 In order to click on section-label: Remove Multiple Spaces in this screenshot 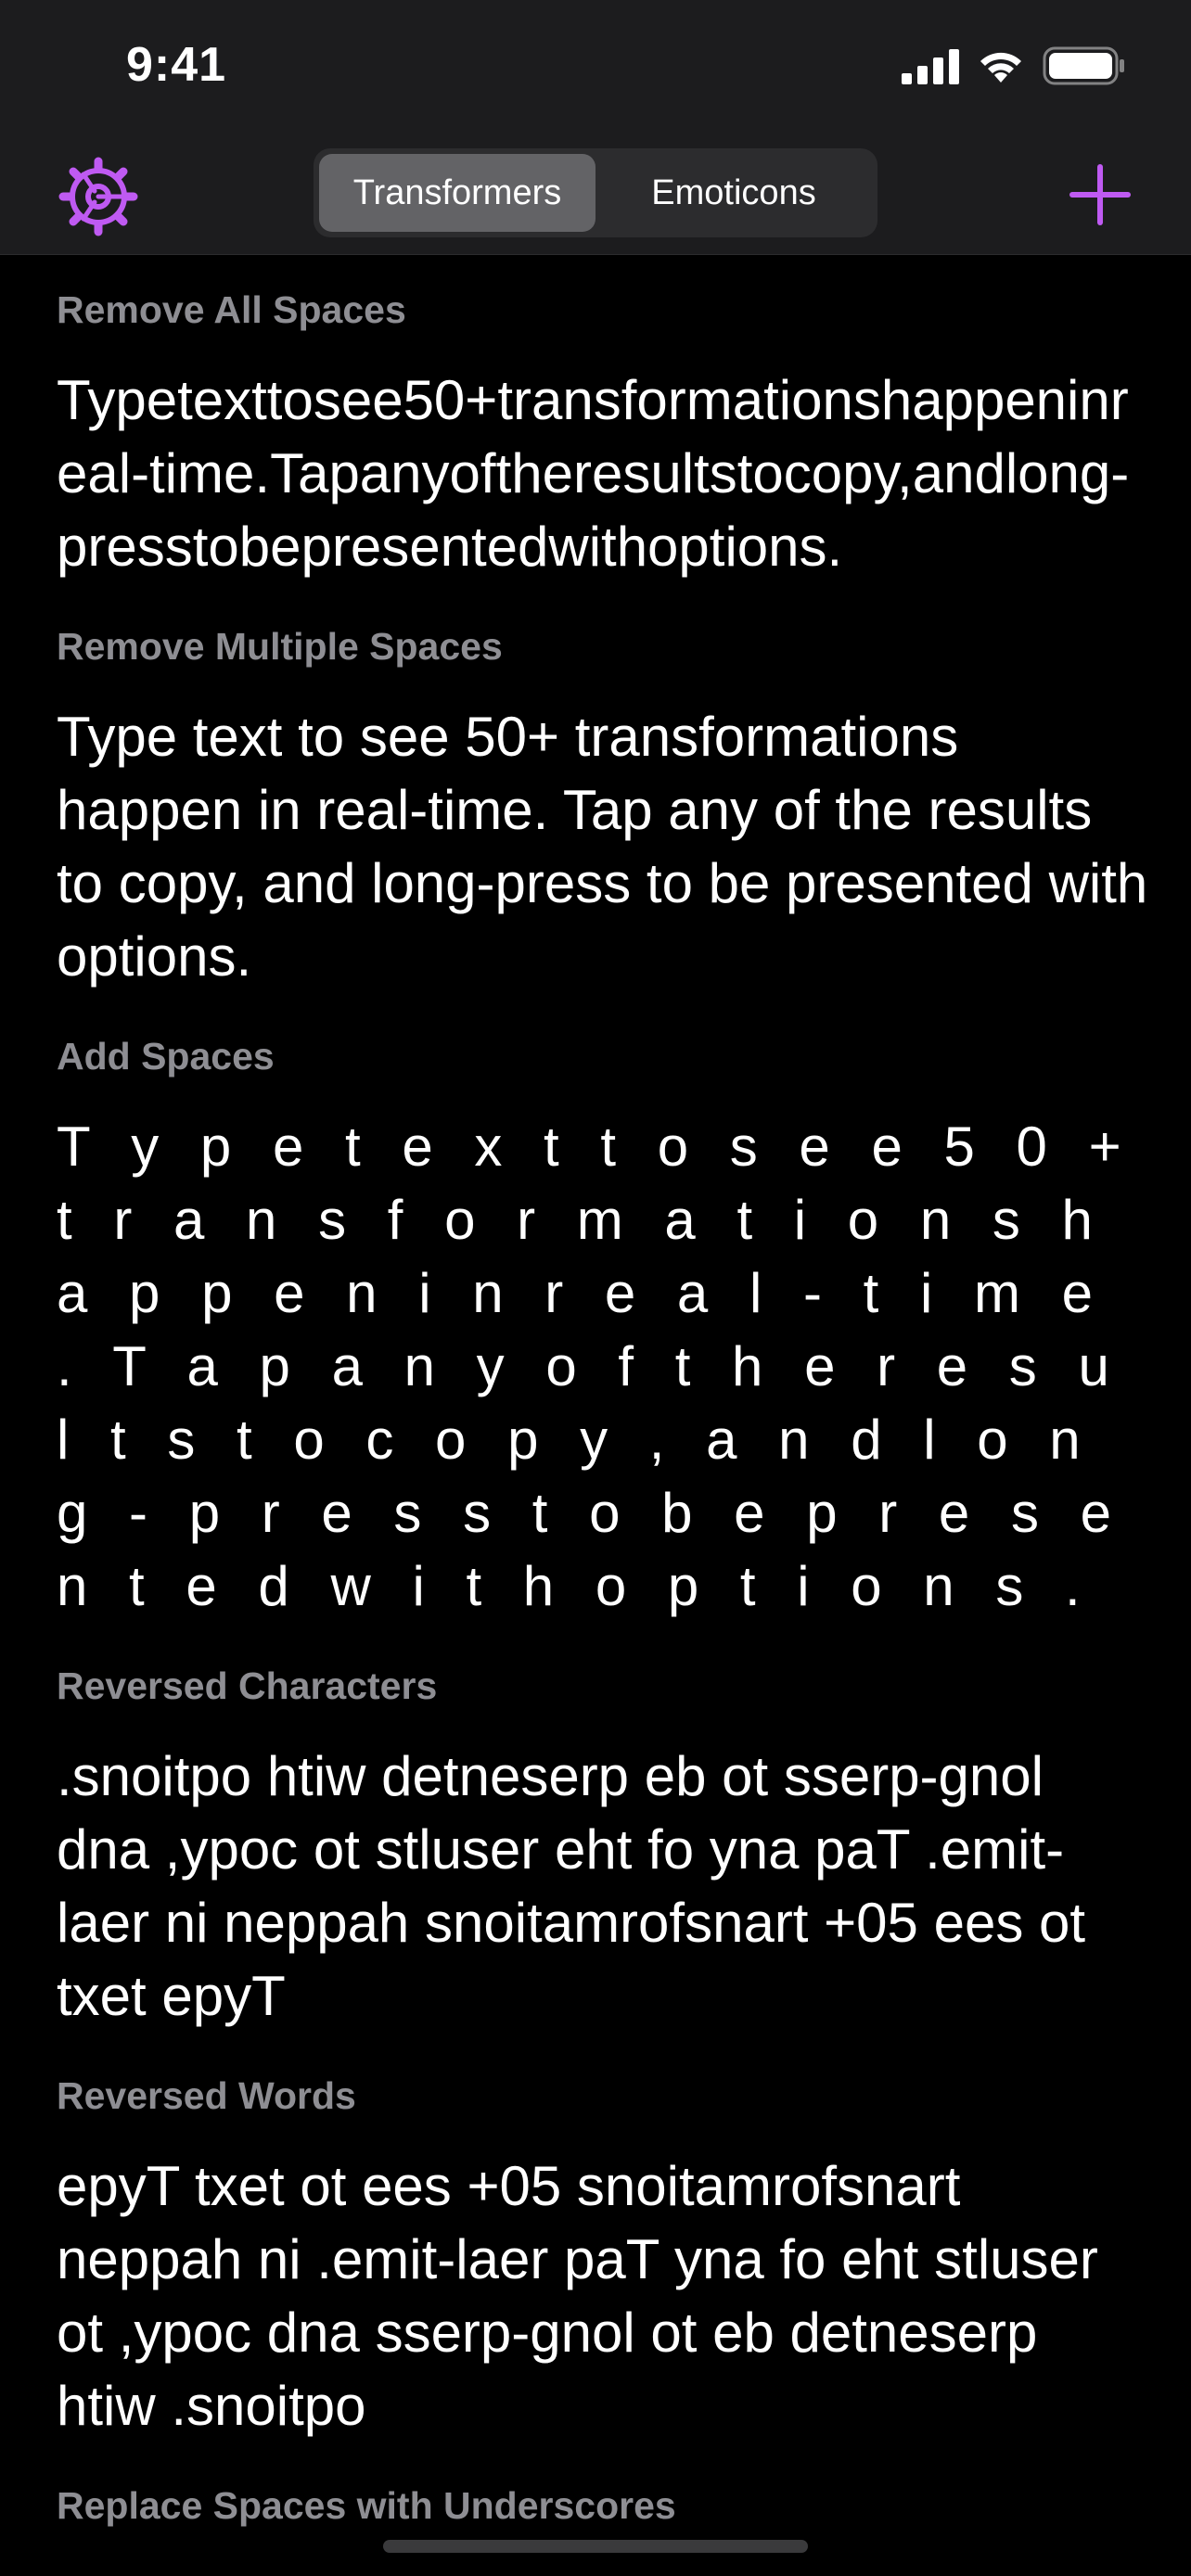, I will do `click(280, 646)`.